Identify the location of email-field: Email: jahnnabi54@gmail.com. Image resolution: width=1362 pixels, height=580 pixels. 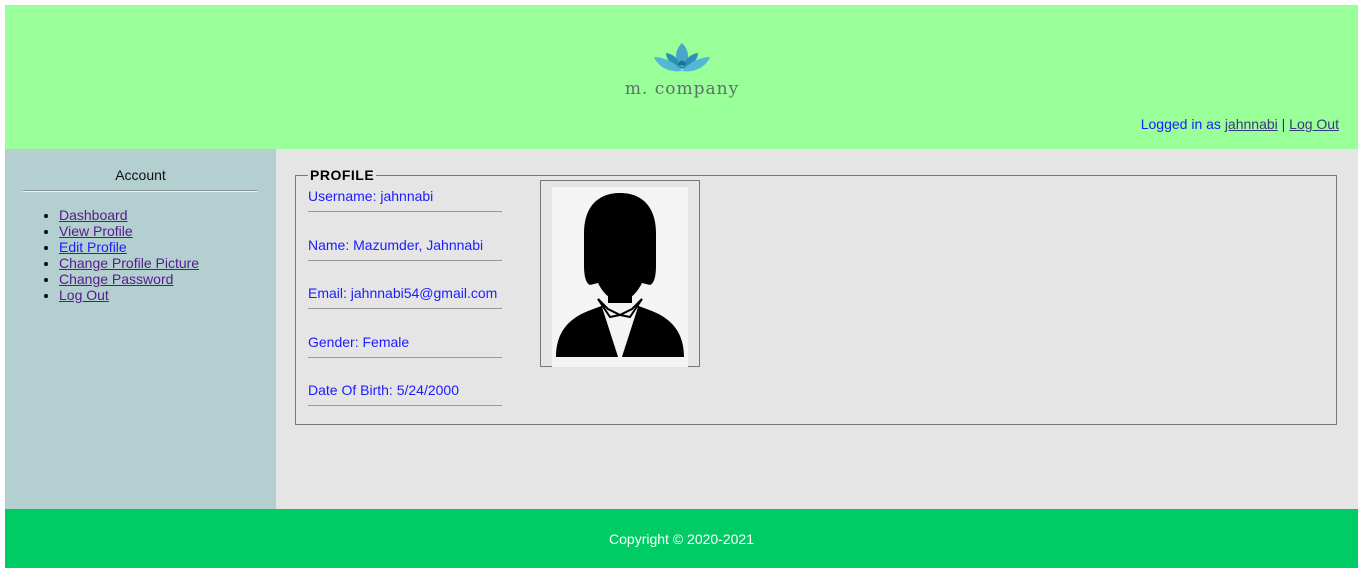
(405, 297).